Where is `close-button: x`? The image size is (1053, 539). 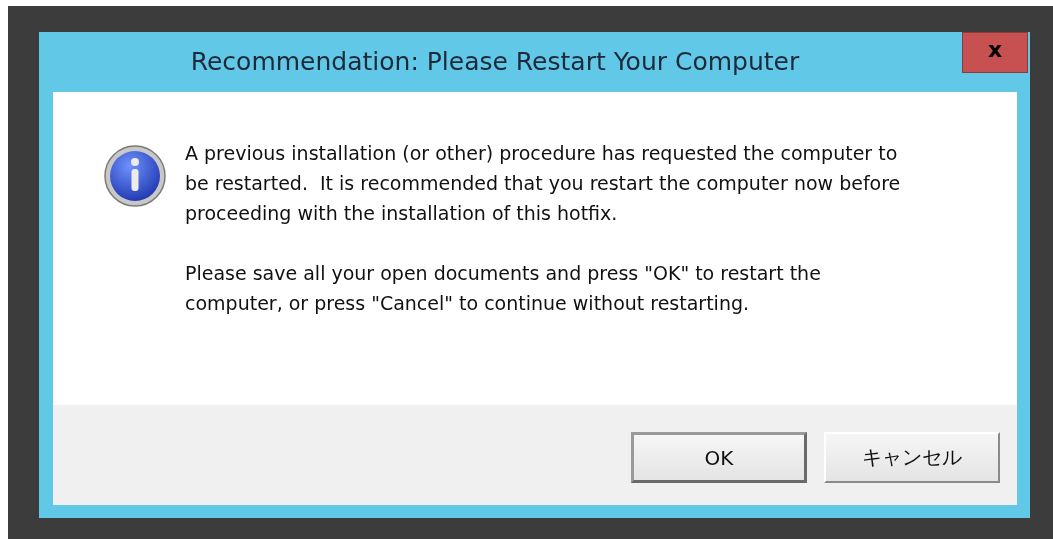 close-button: x is located at coordinates (995, 52).